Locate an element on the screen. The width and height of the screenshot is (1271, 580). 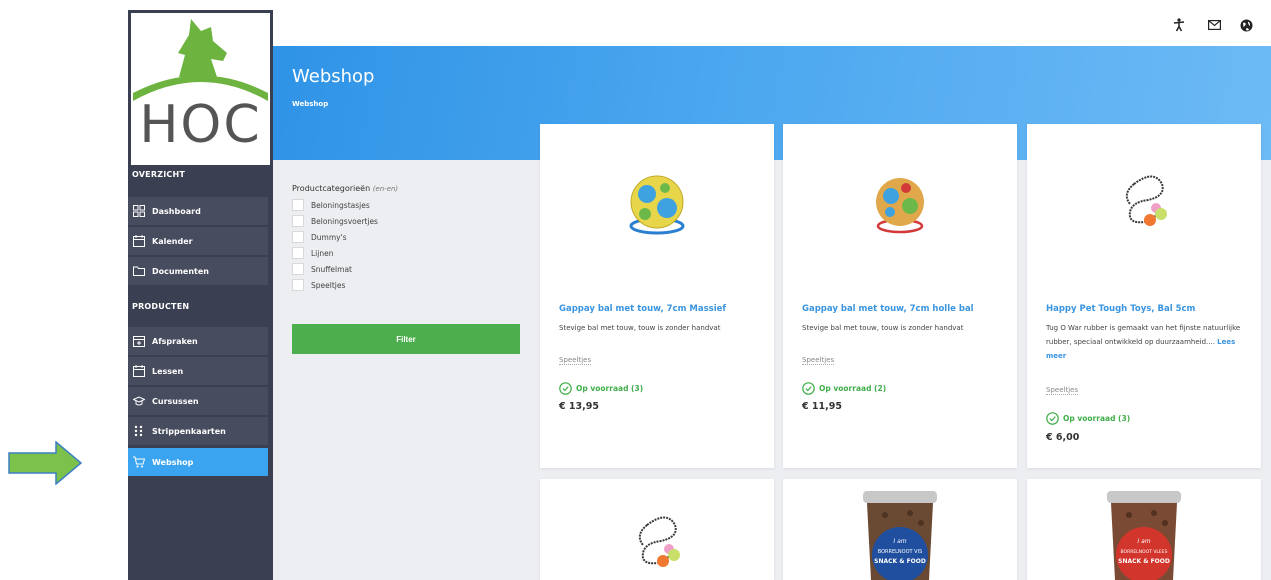
cart-icon is located at coordinates (139, 462).